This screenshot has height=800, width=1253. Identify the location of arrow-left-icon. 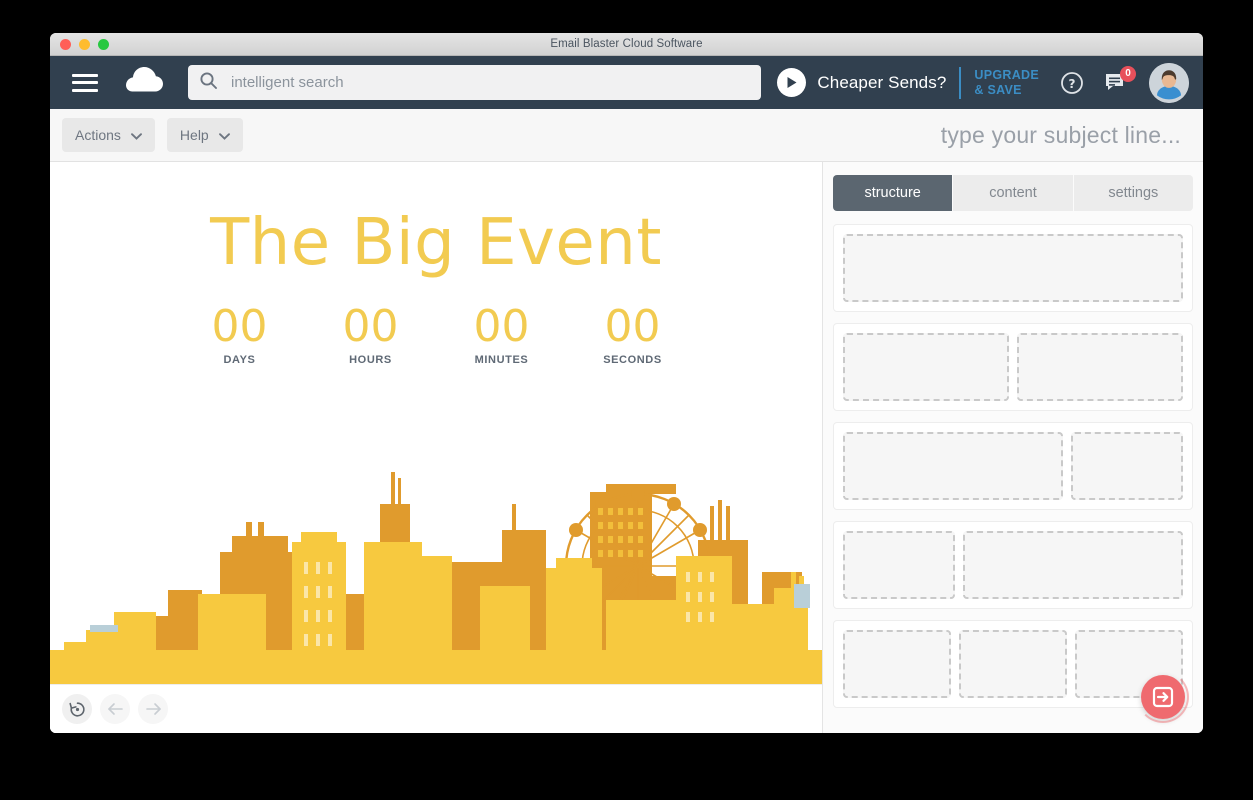
(115, 709).